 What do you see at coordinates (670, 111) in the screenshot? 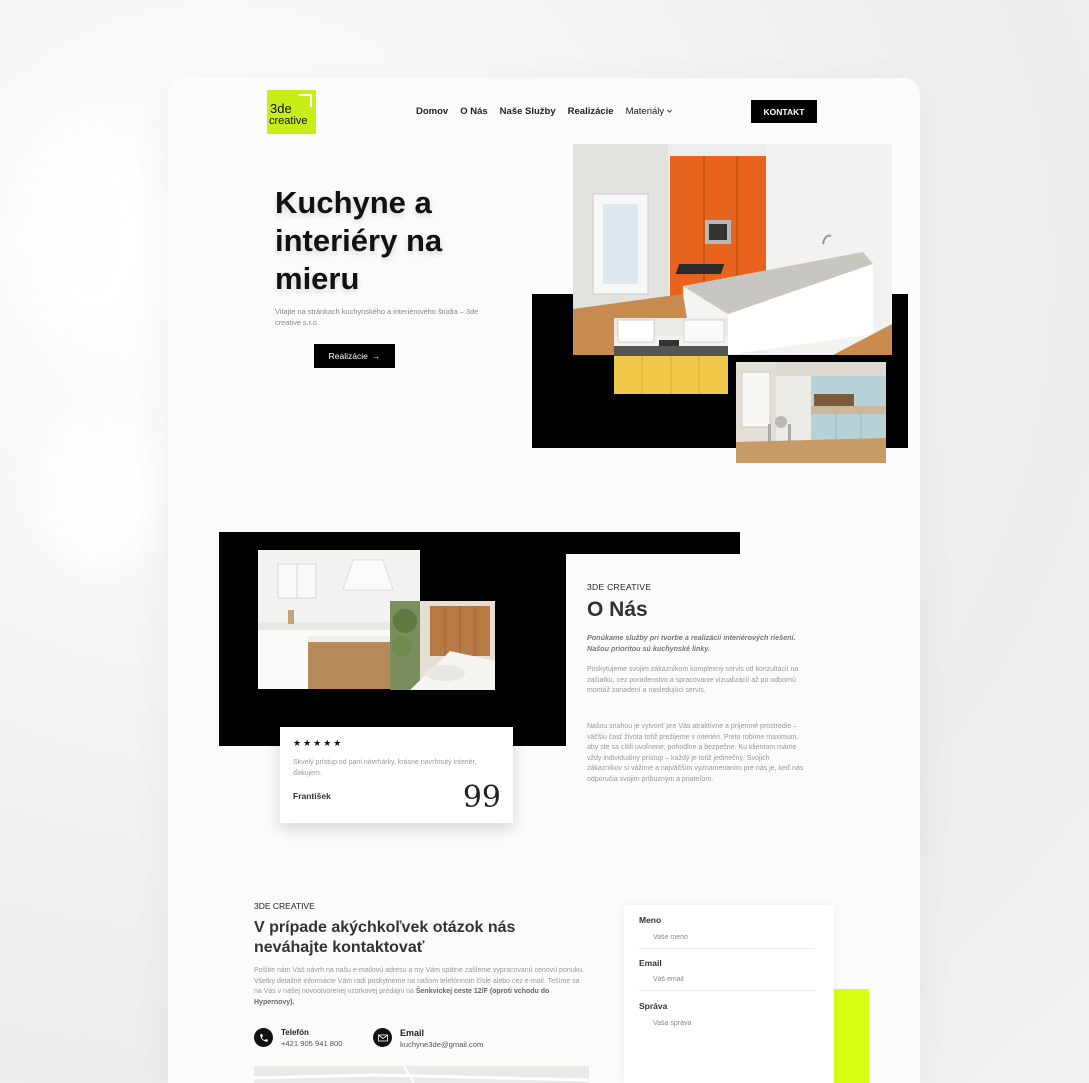
I see `chevron-down-icon` at bounding box center [670, 111].